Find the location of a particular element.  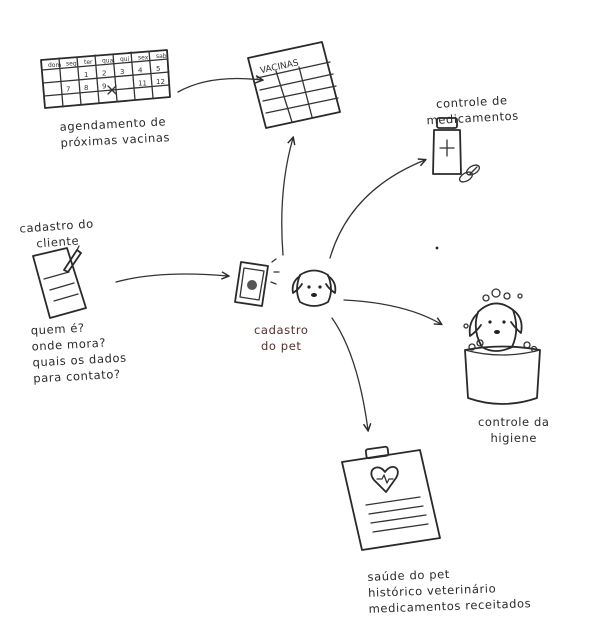

vaccine-card-icon: VACINAS is located at coordinates (294, 85).